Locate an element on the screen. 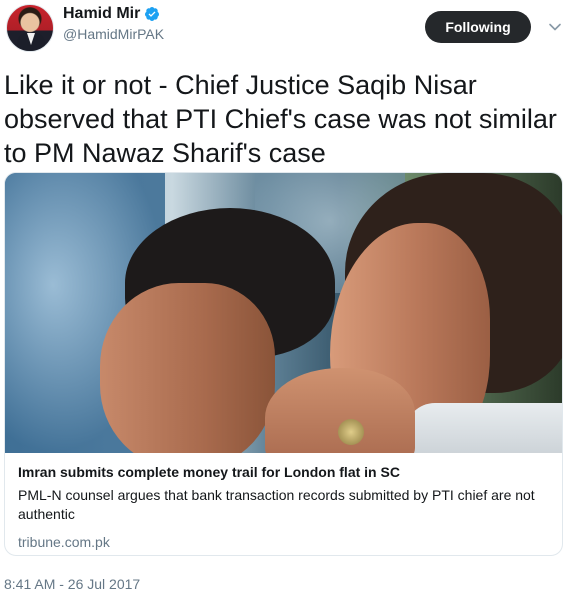  chevron-down-icon is located at coordinates (555, 27).